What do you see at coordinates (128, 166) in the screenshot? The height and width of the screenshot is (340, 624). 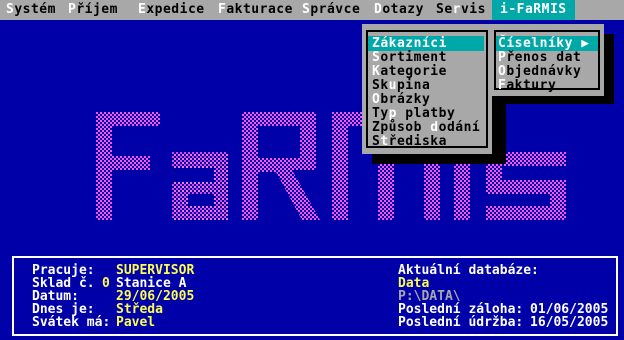 I see `logo-letter-f` at bounding box center [128, 166].